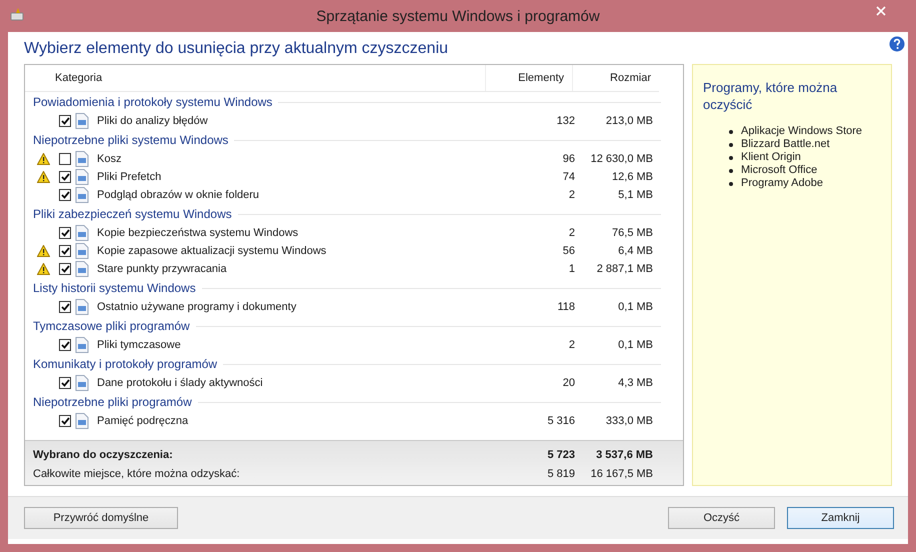 The image size is (916, 552). I want to click on panel-title: Programy, które można oczyścić, so click(770, 96).